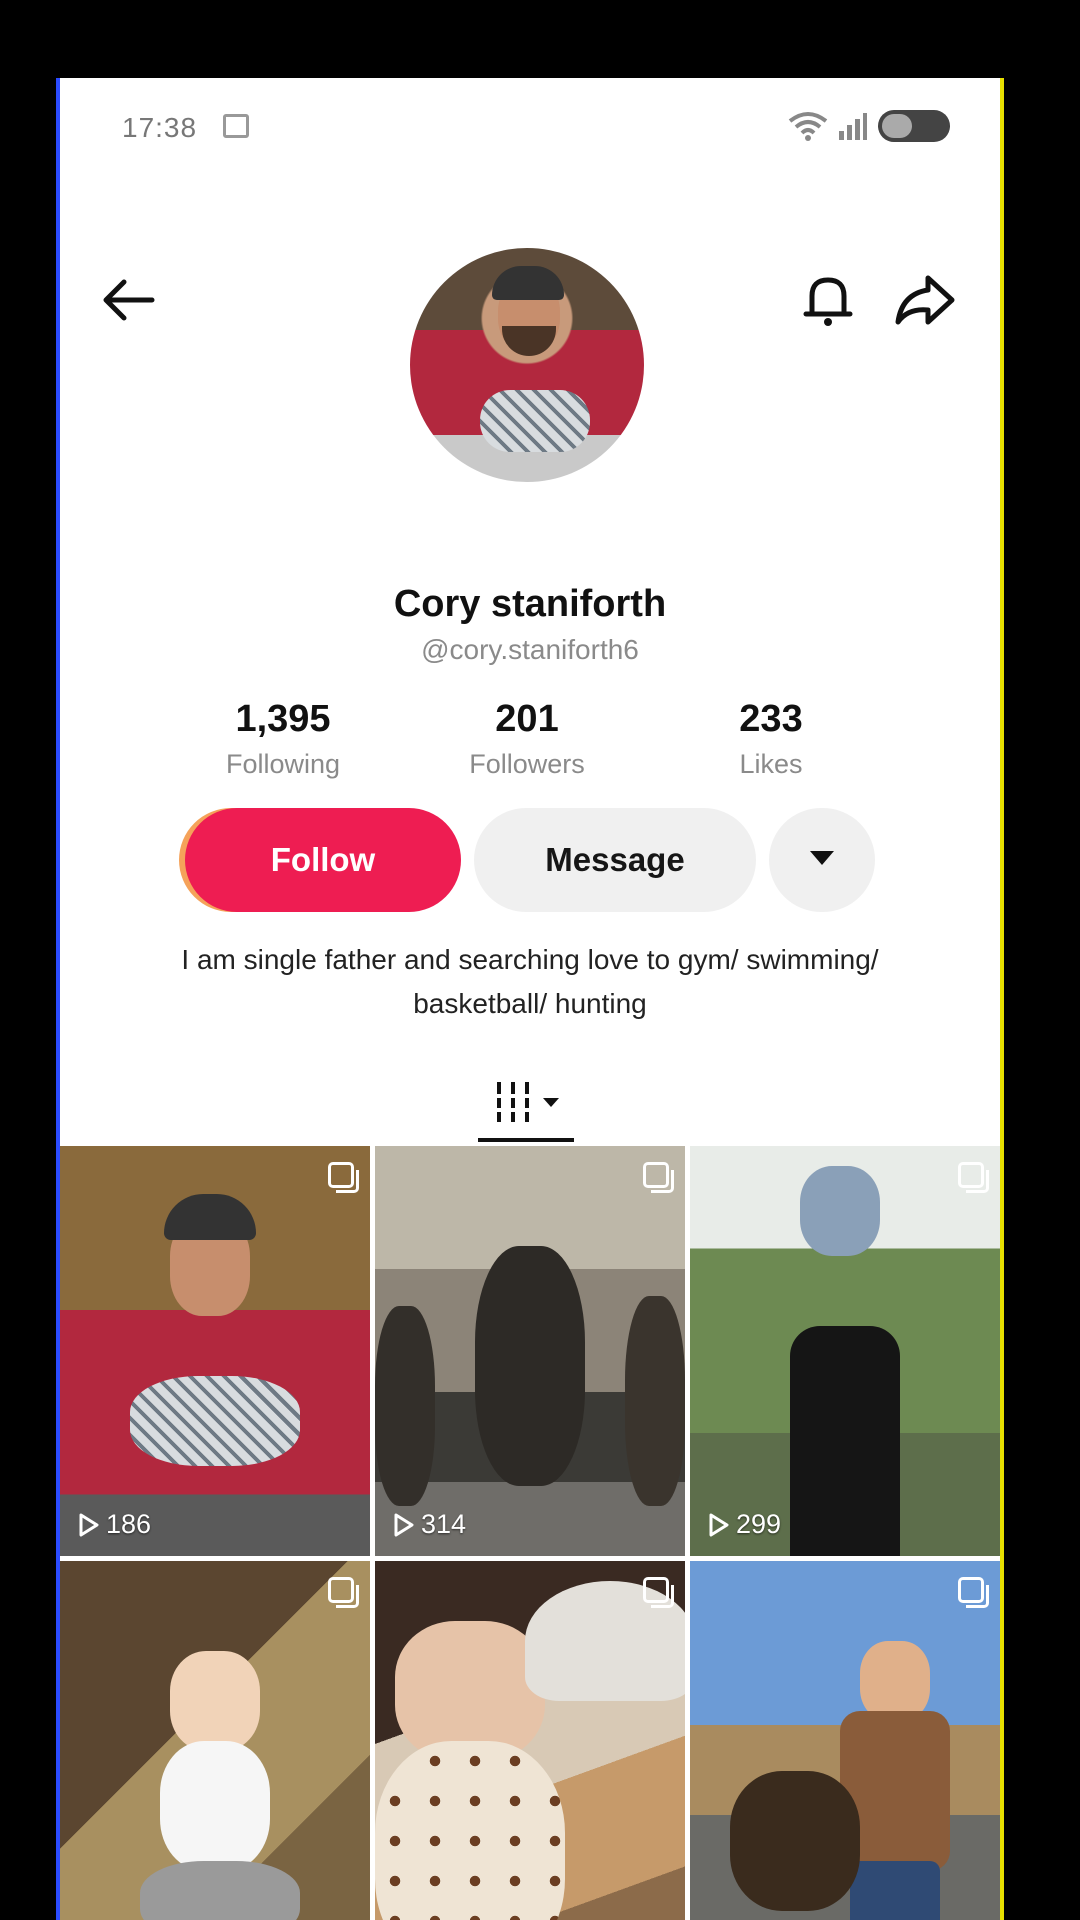 The image size is (1080, 1920). I want to click on stat-following-value: 1,395, so click(283, 719).